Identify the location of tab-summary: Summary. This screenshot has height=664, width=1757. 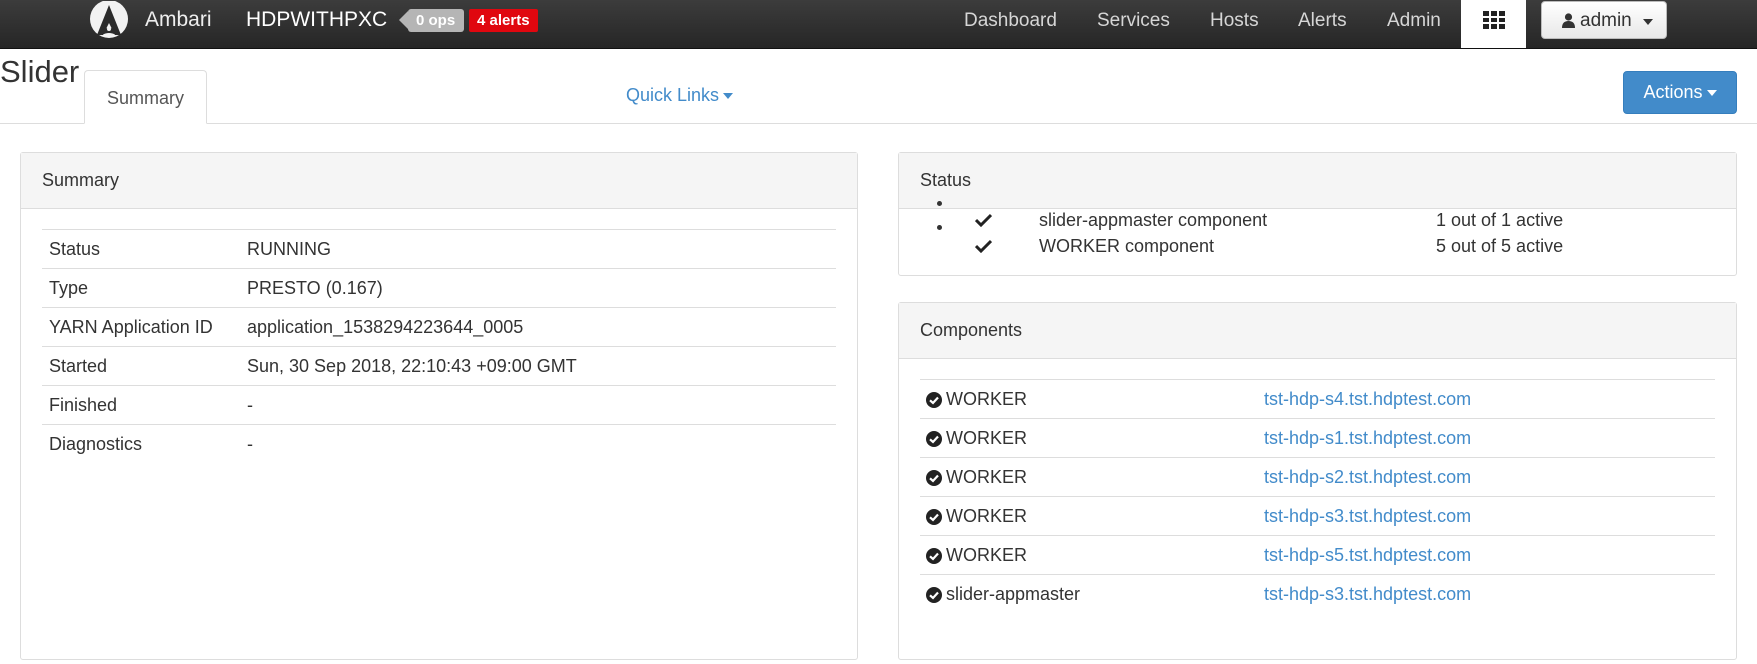
(145, 97).